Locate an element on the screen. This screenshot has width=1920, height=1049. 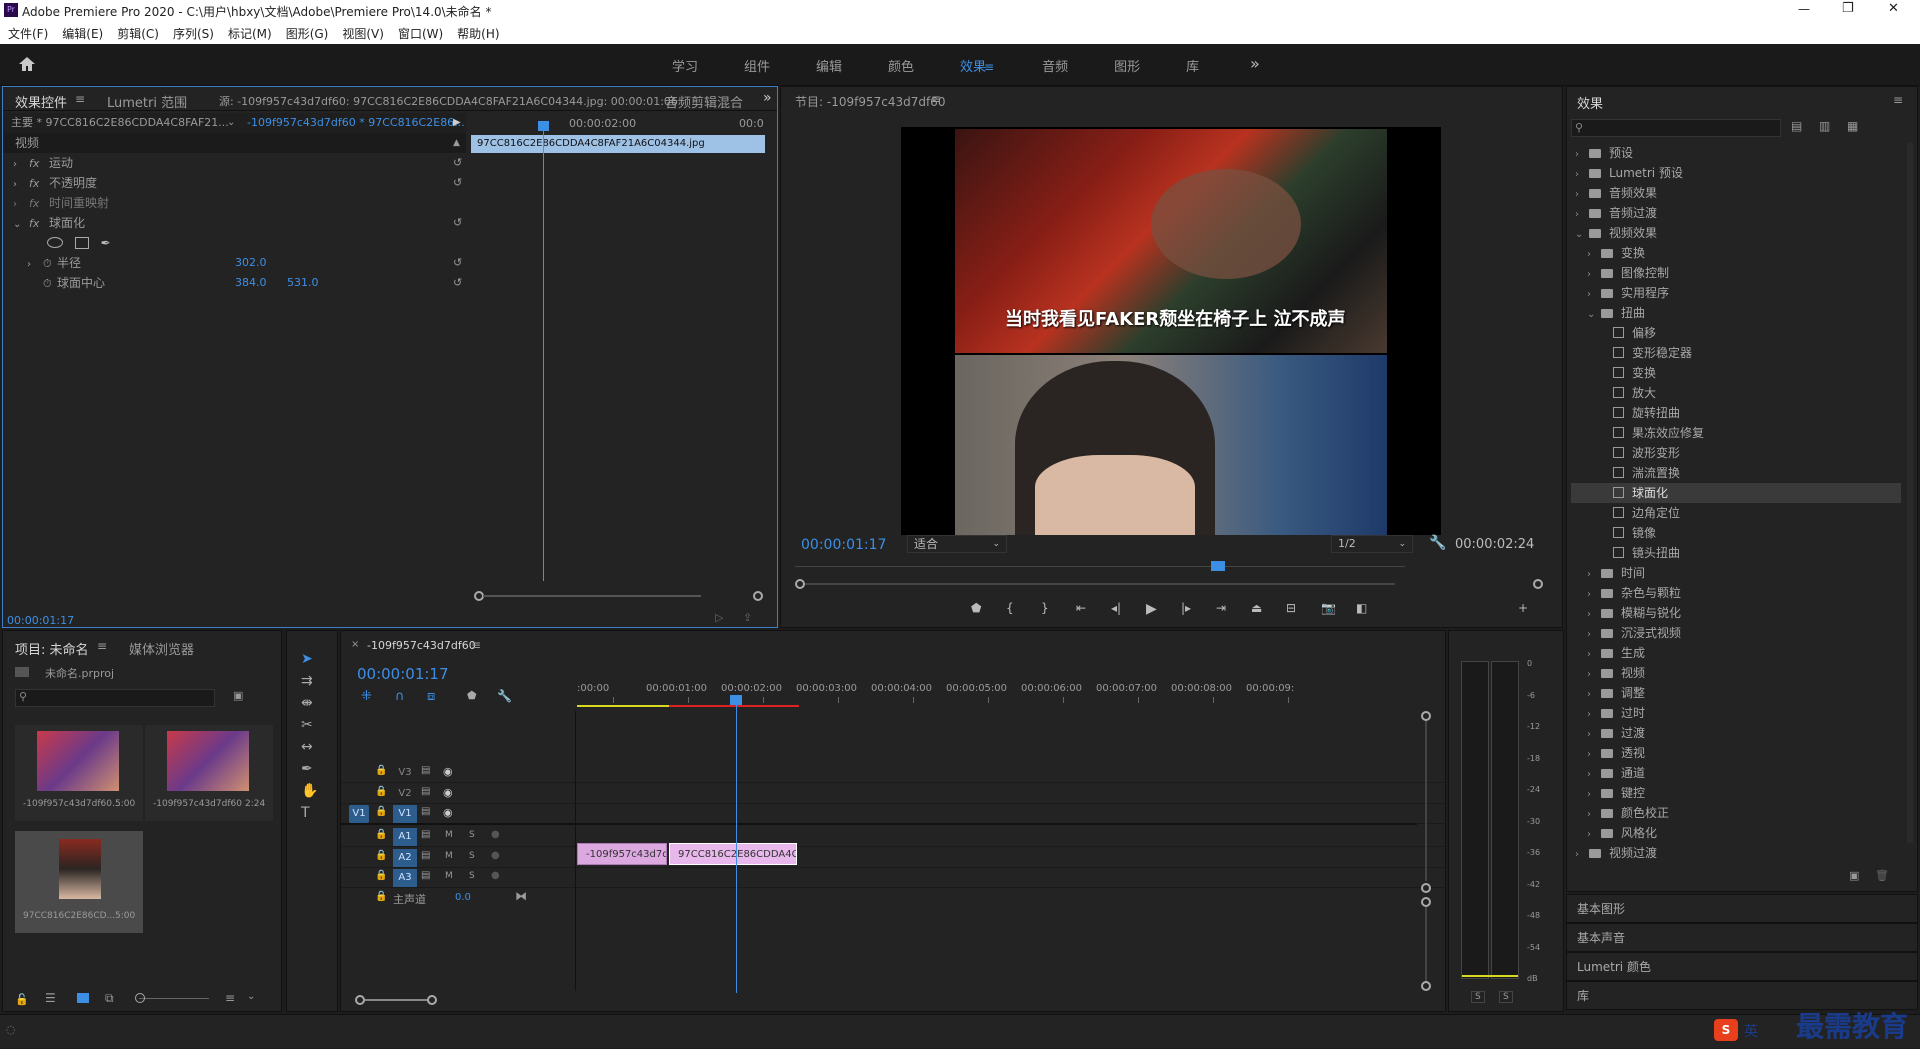
out-icon: } is located at coordinates (1045, 608).